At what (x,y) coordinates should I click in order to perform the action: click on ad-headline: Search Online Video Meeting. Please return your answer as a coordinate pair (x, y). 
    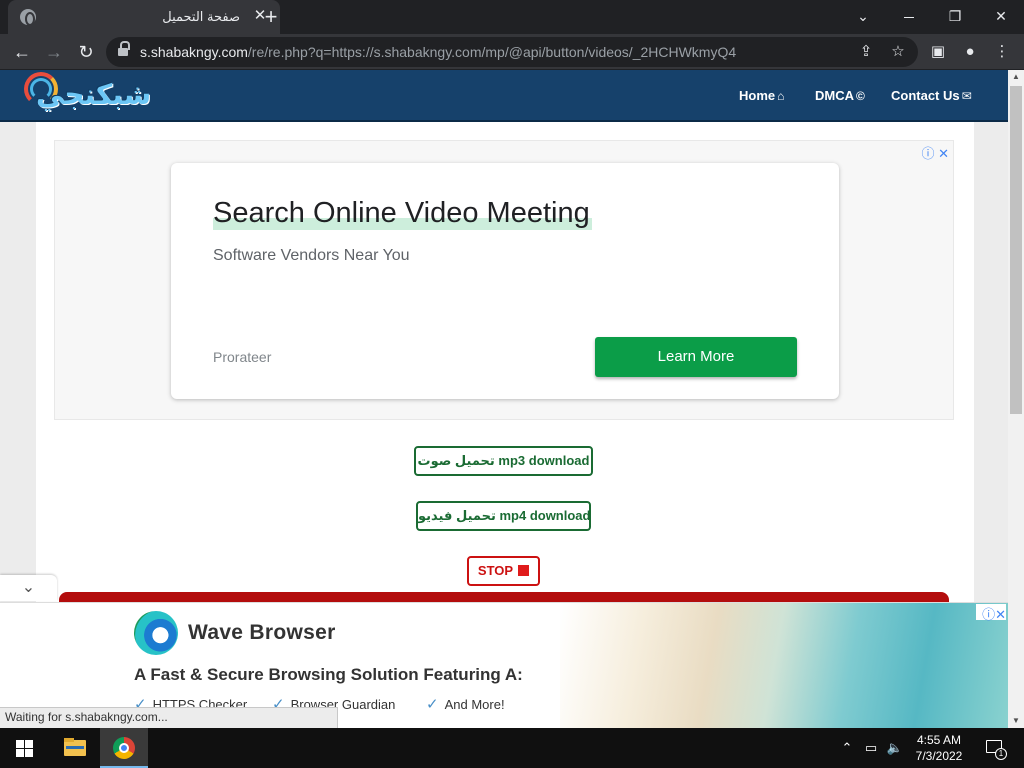
    Looking at the image, I should click on (402, 213).